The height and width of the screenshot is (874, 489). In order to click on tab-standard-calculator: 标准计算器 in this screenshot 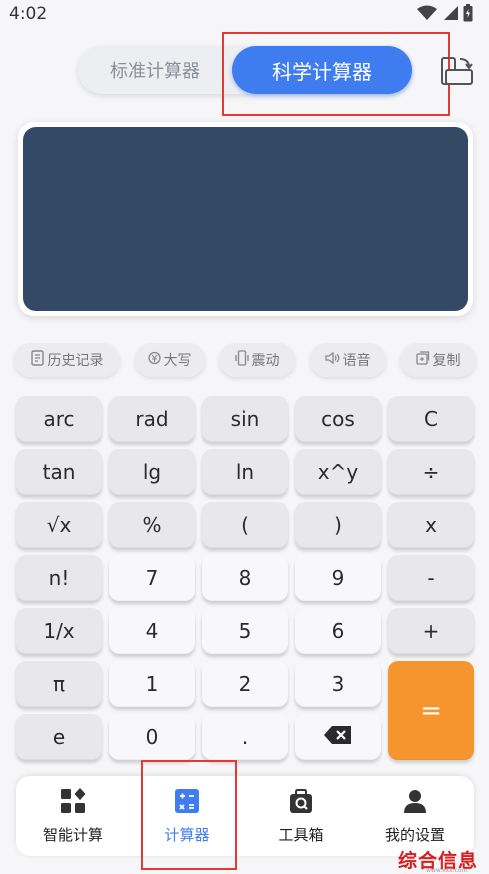, I will do `click(155, 70)`.